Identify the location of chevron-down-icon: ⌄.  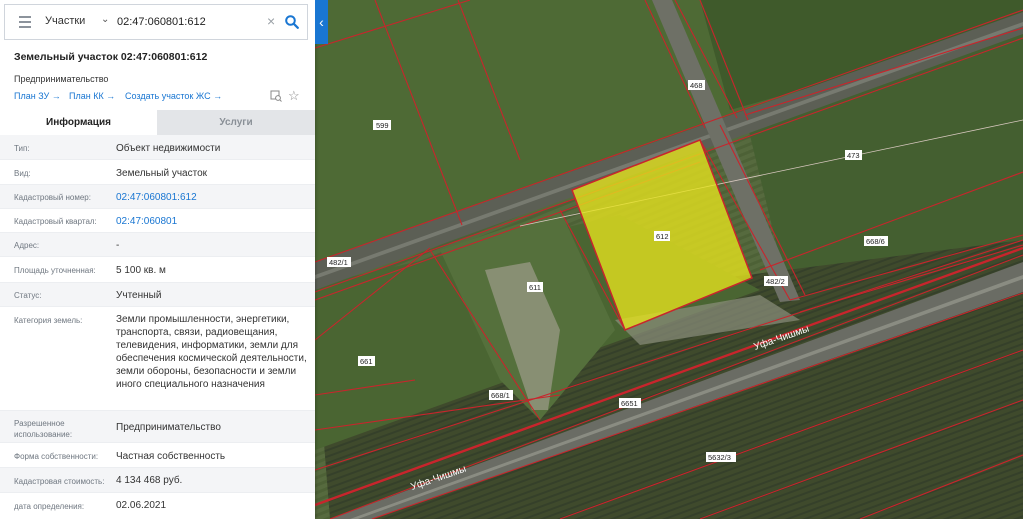
(105, 19).